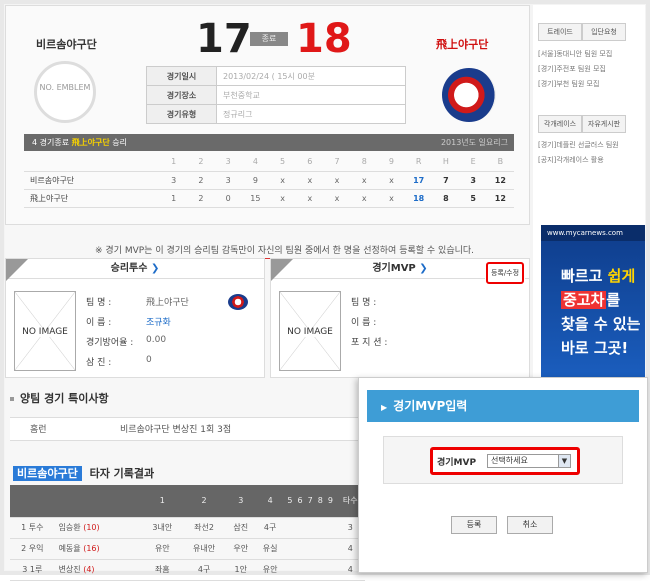 The width and height of the screenshot is (650, 581). What do you see at coordinates (310, 162) in the screenshot?
I see `inning-header: 6` at bounding box center [310, 162].